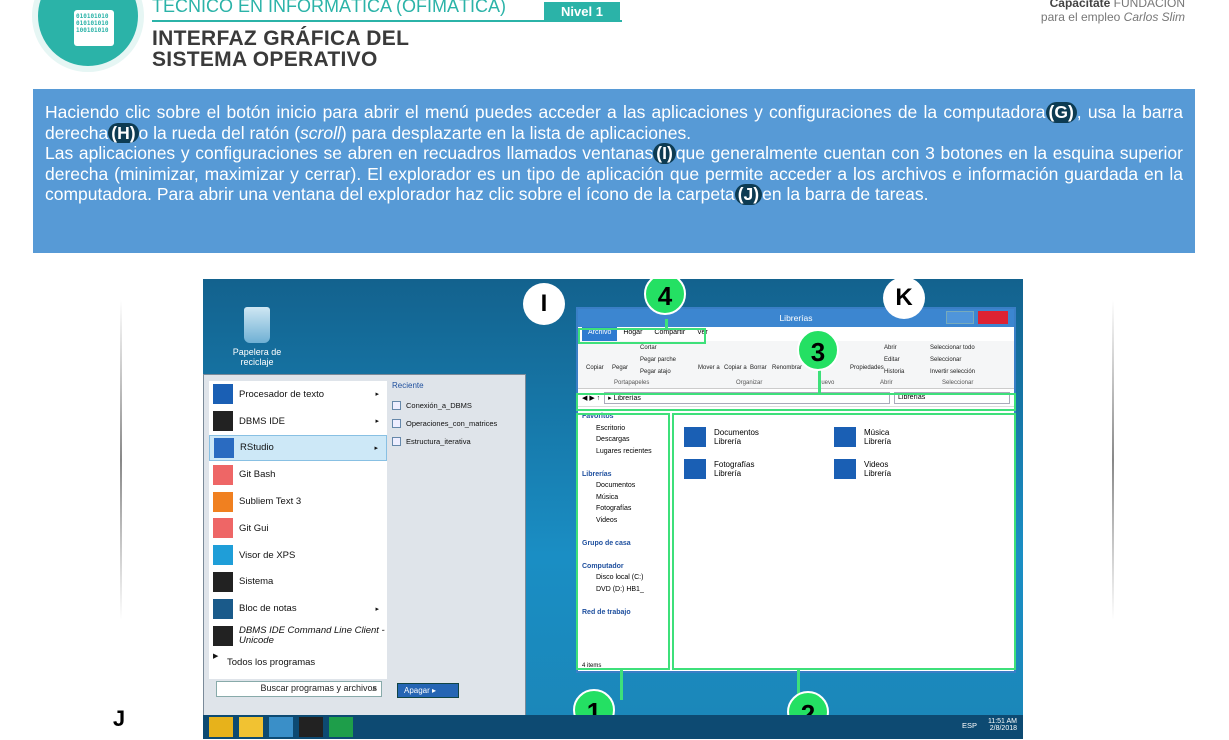  I want to click on program-item: Visor de XPS, so click(298, 555).